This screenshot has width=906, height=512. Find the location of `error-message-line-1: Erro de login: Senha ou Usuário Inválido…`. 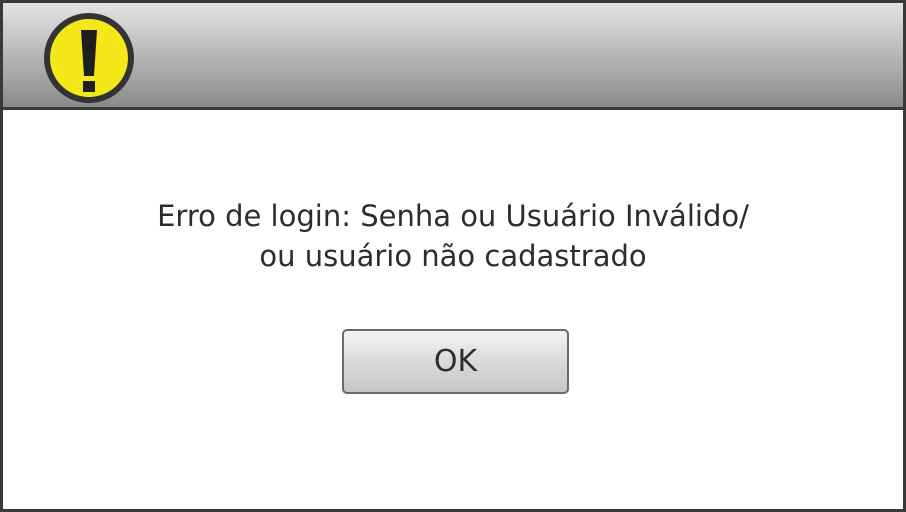

error-message-line-1: Erro de login: Senha ou Usuário Inválido… is located at coordinates (453, 216).